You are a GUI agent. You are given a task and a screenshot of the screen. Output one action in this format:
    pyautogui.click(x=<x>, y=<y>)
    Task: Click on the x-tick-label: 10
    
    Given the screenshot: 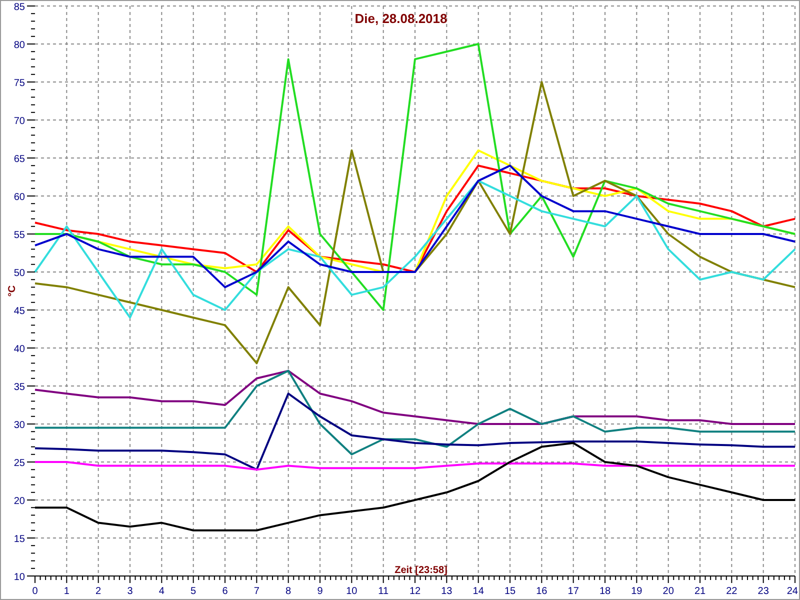 What is the action you would take?
    pyautogui.click(x=352, y=591)
    